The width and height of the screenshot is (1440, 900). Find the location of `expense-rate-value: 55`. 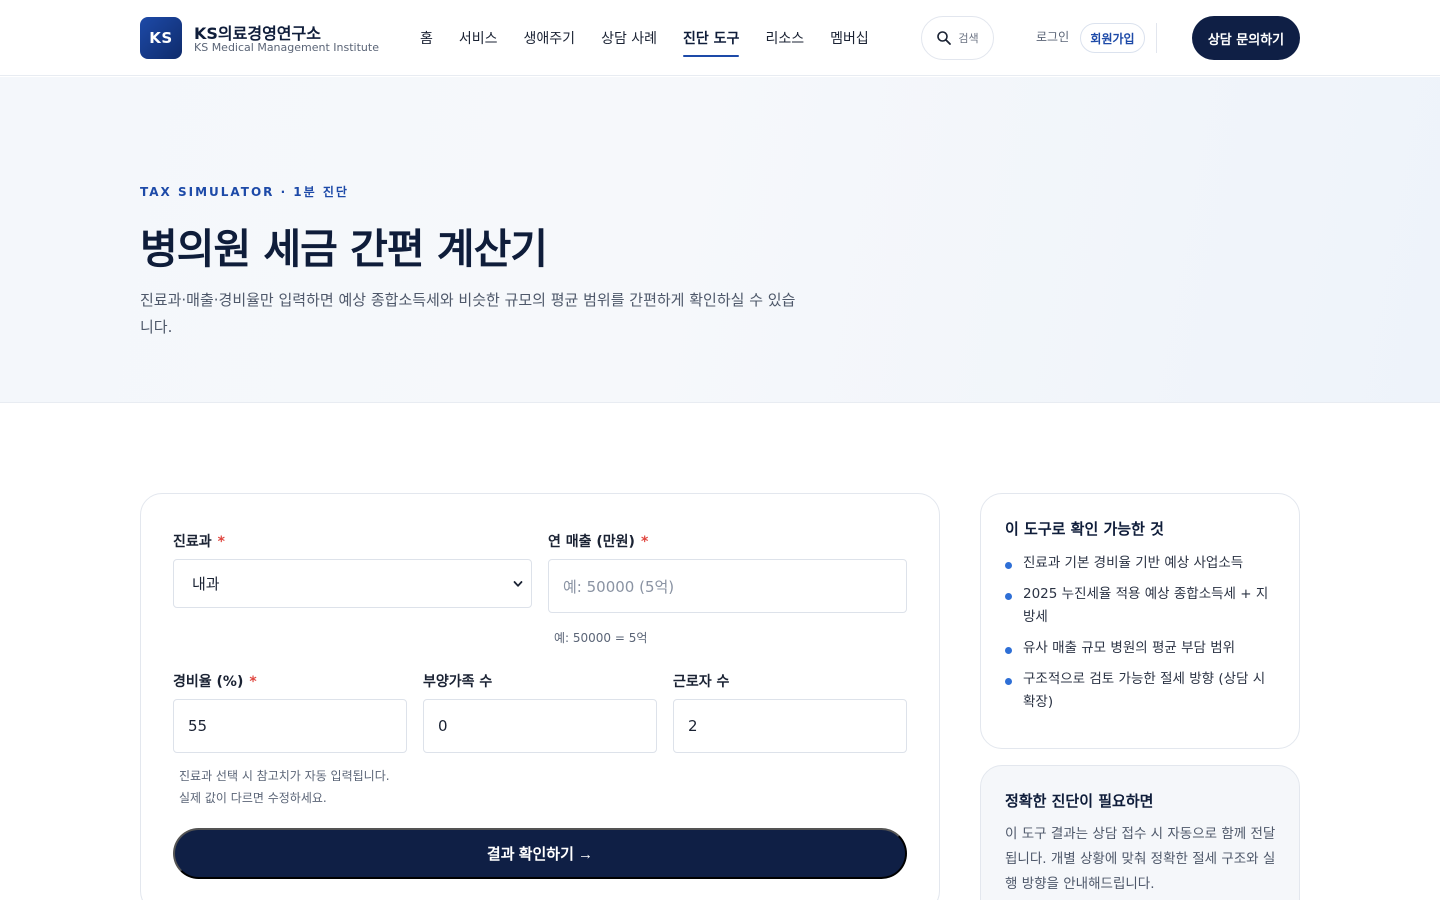

expense-rate-value: 55 is located at coordinates (198, 726).